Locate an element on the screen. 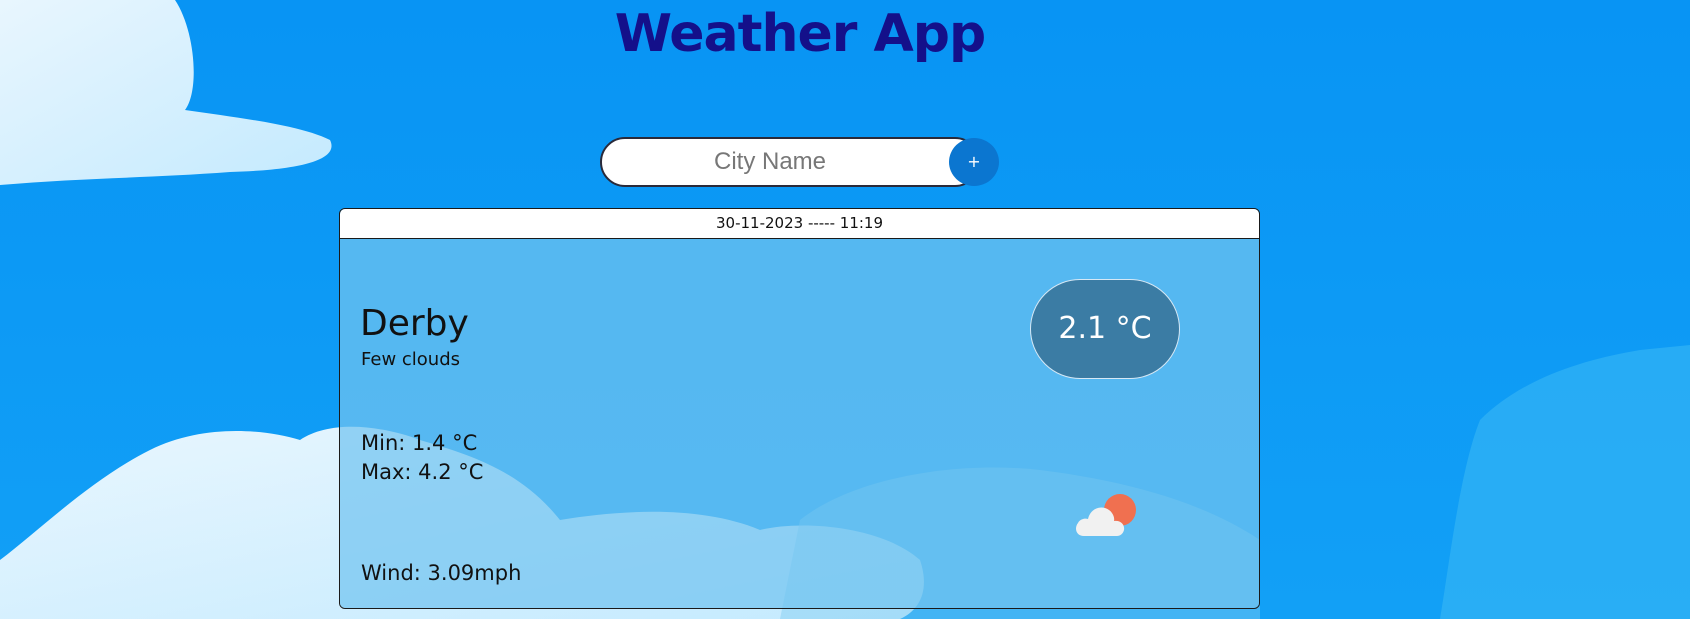 The width and height of the screenshot is (1690, 619). app-title: Weather App is located at coordinates (800, 34).